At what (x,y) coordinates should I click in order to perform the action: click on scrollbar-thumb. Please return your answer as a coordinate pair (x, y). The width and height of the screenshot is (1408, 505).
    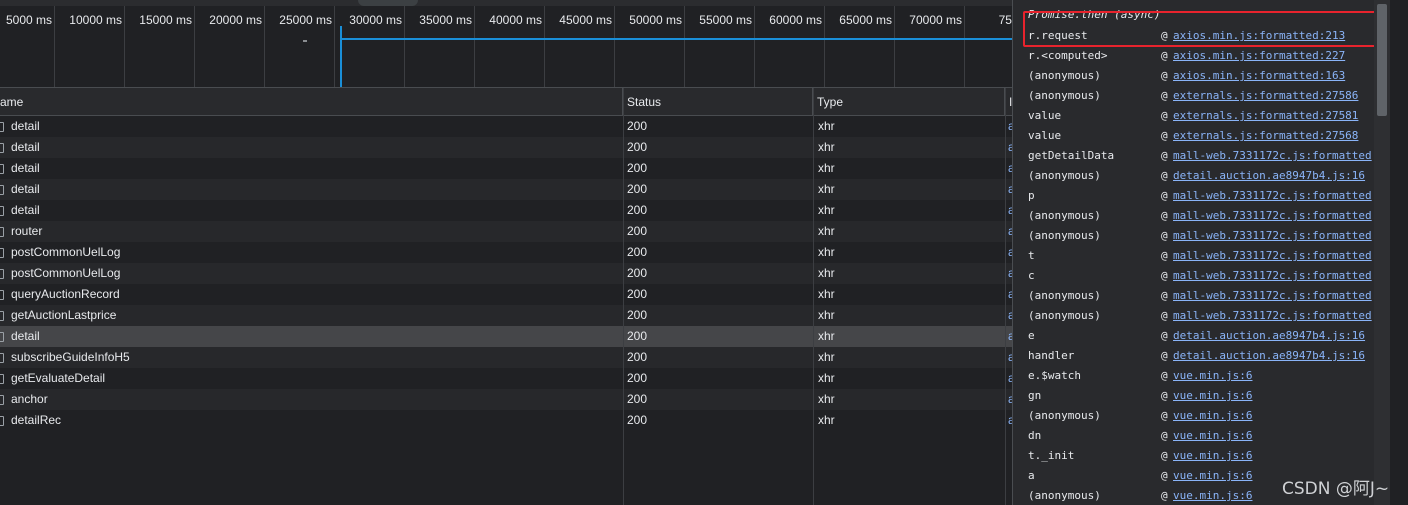
    Looking at the image, I should click on (1382, 60).